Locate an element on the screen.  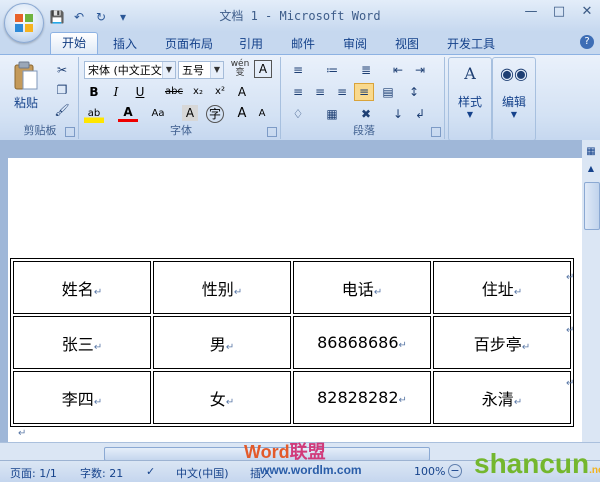
spell-check-icon: ✓ is located at coordinates (150, 471).